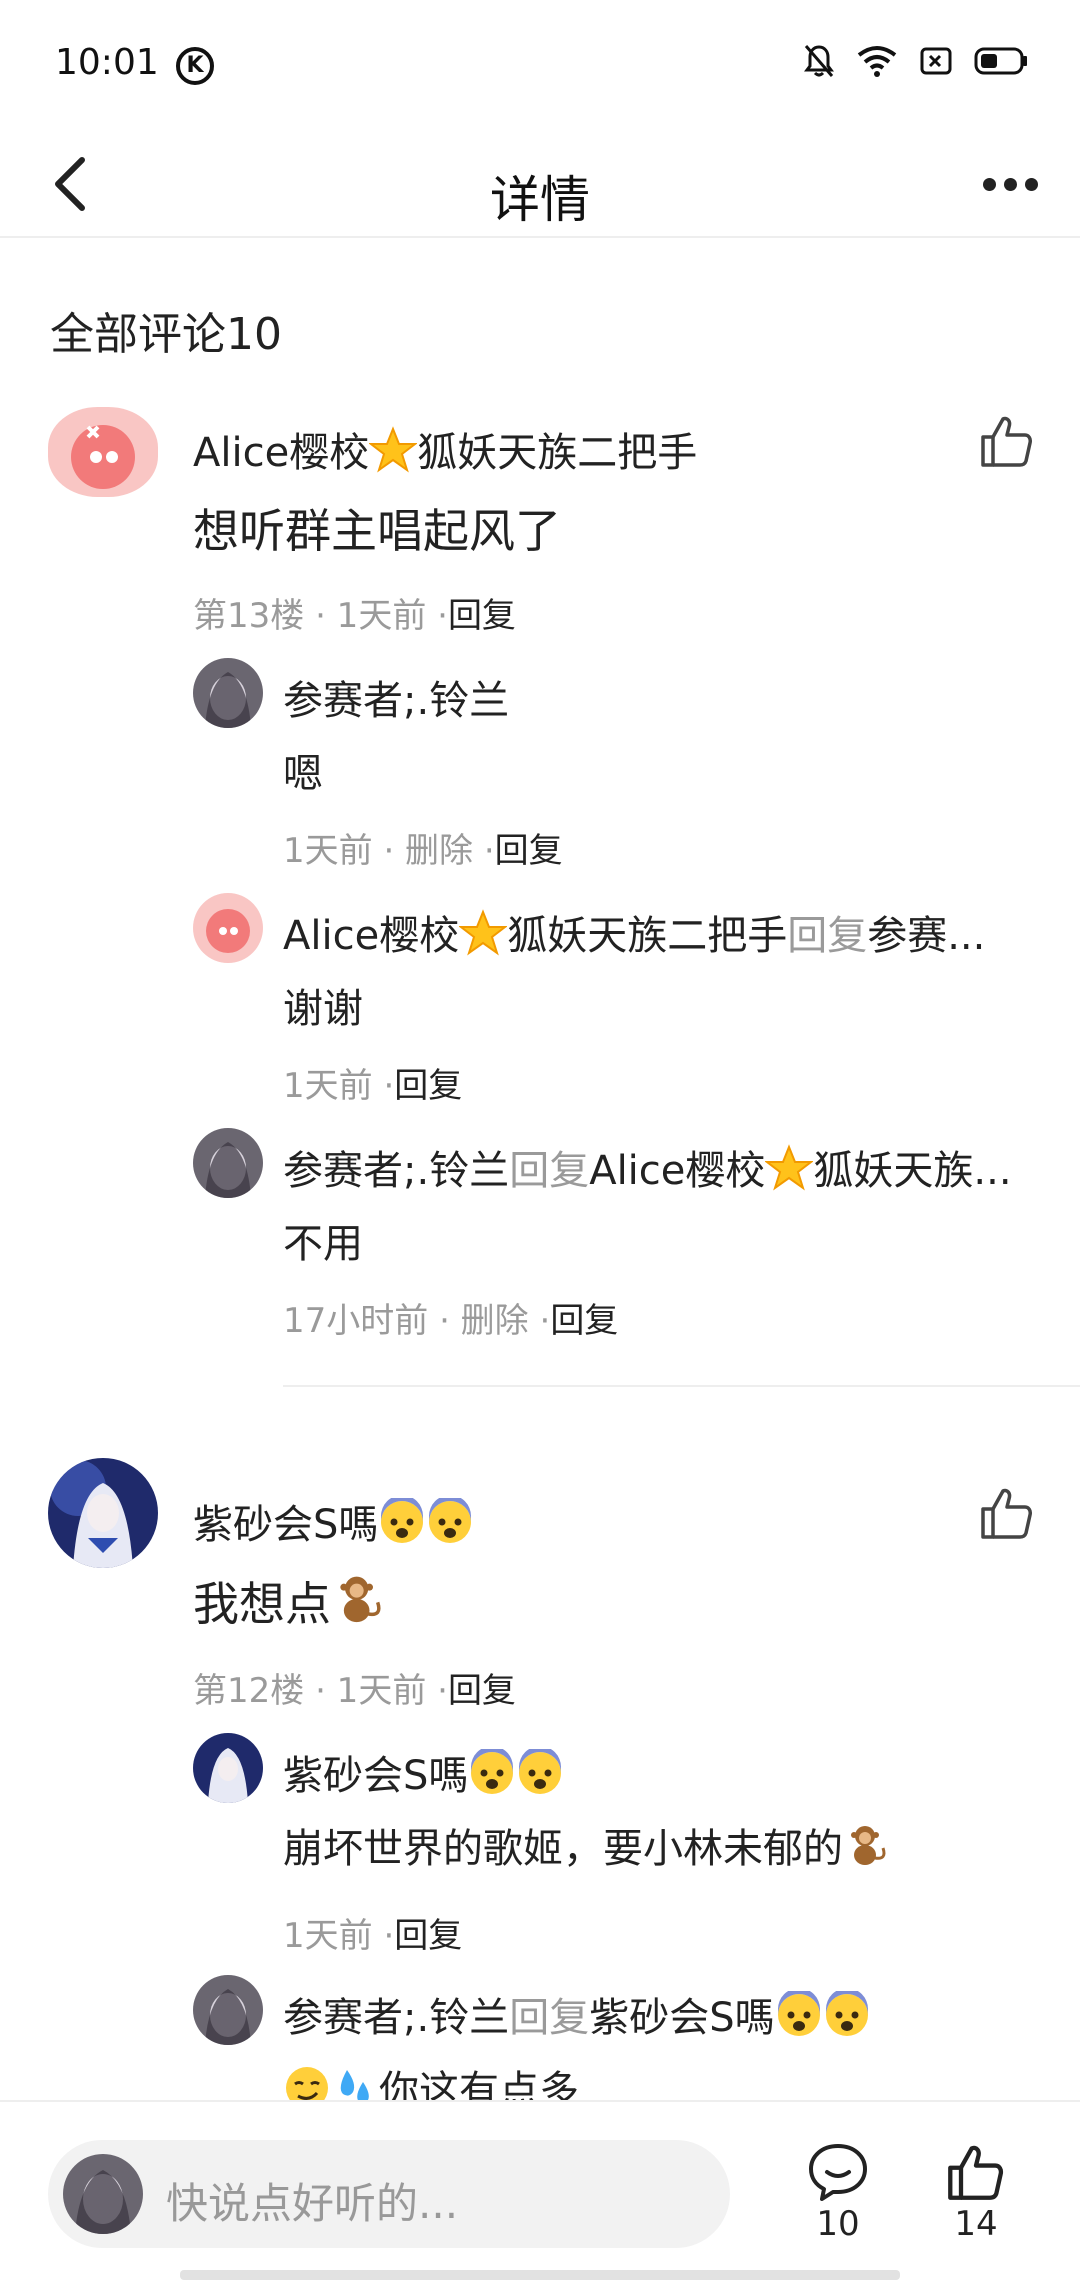 This screenshot has height=2280, width=1080. I want to click on reply-meta: 17小时前 · 删除 ·回复, so click(450, 1317).